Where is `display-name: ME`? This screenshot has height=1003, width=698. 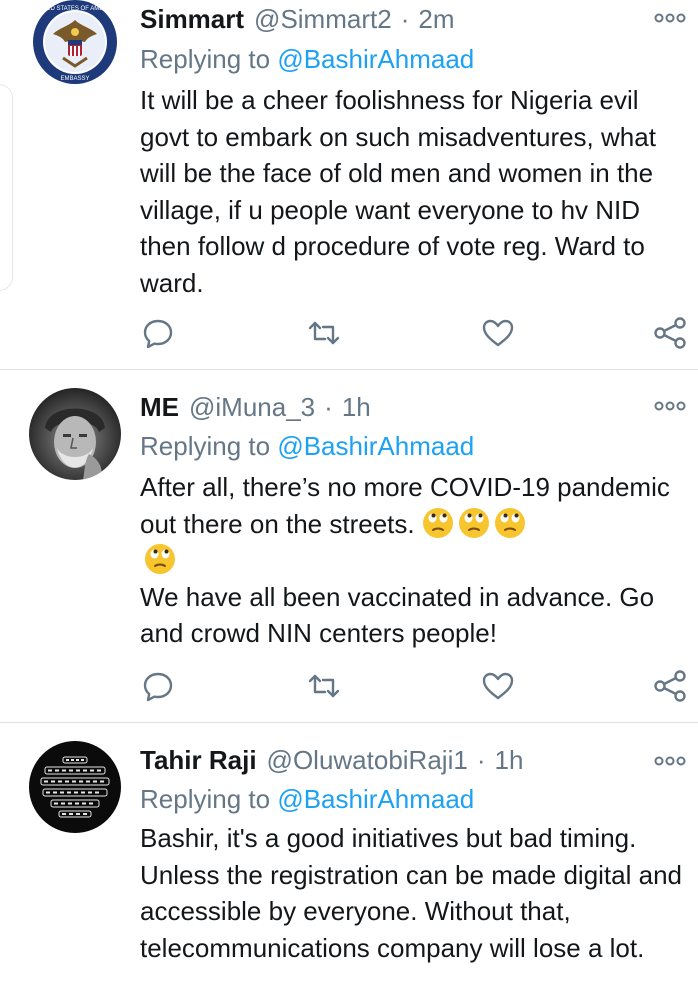 display-name: ME is located at coordinates (159, 407).